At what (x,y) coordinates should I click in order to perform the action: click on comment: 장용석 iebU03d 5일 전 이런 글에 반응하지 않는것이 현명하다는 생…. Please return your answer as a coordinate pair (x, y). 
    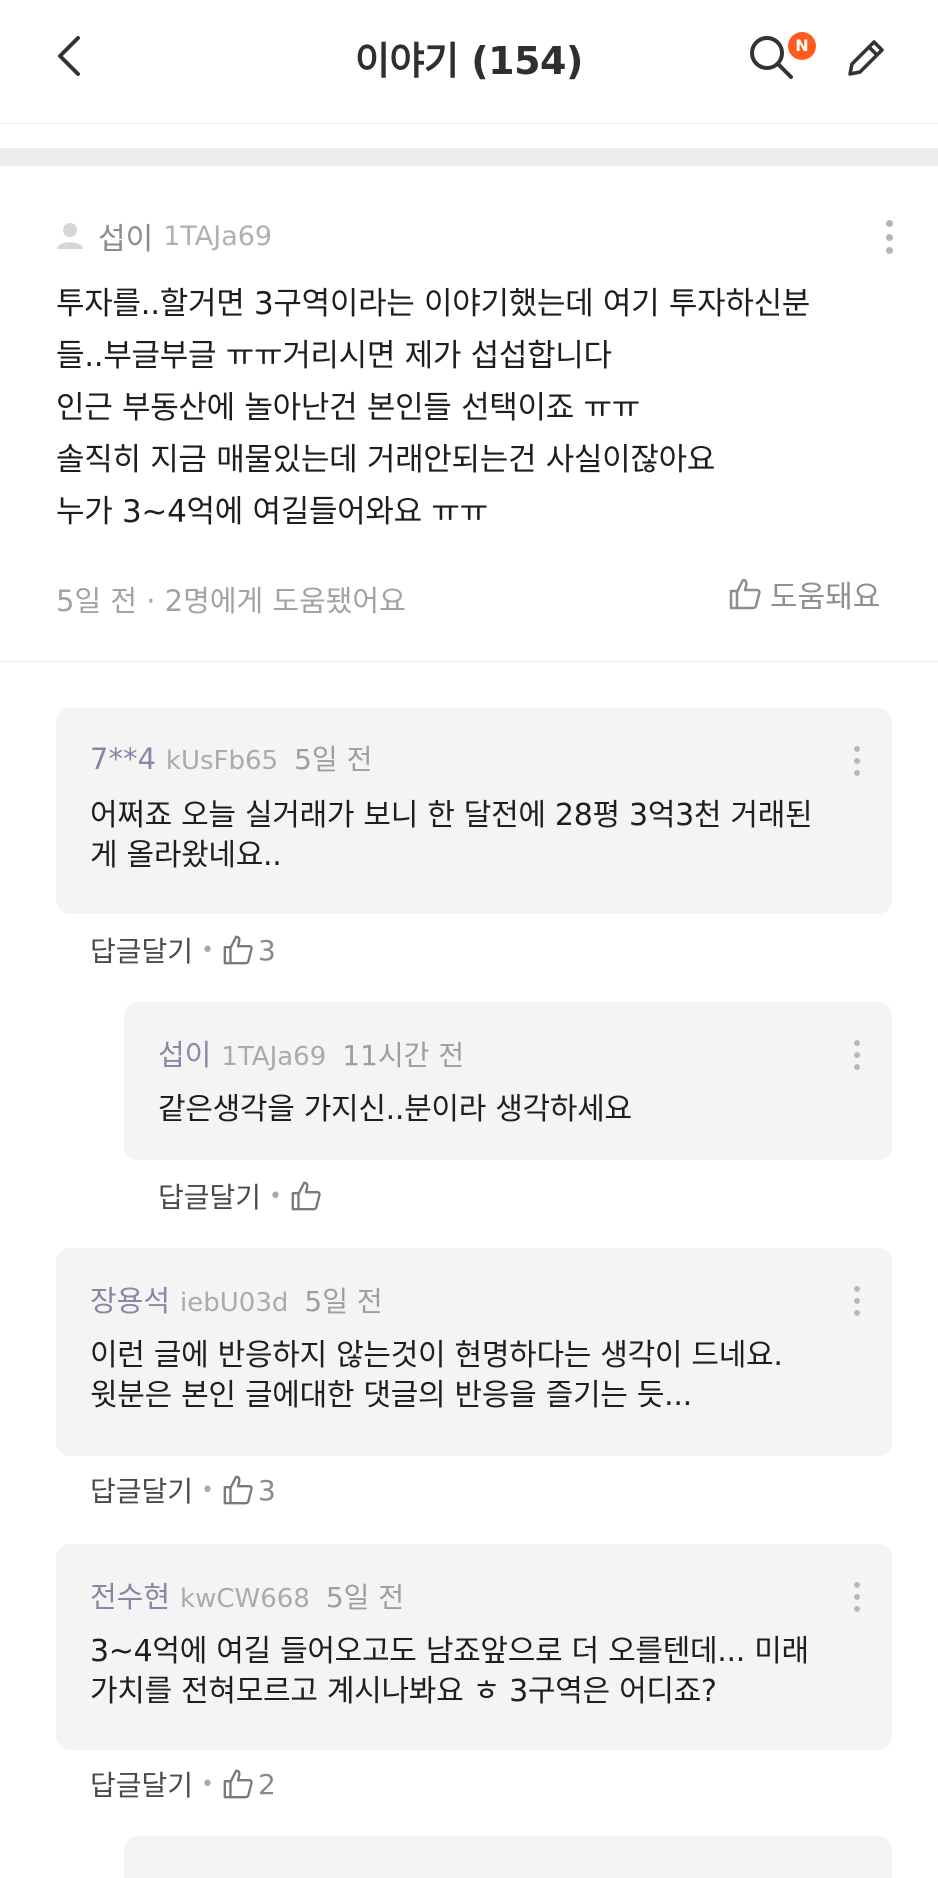
    Looking at the image, I should click on (474, 1352).